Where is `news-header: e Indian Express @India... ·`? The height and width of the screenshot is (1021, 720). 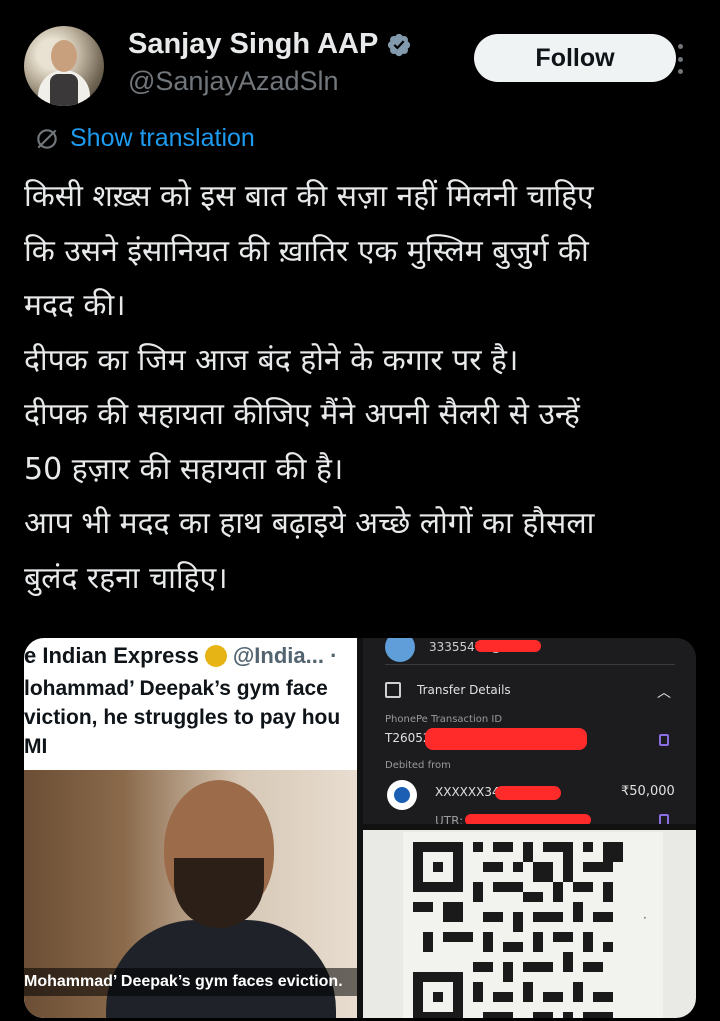
news-header: e Indian Express @India... · is located at coordinates (190, 656).